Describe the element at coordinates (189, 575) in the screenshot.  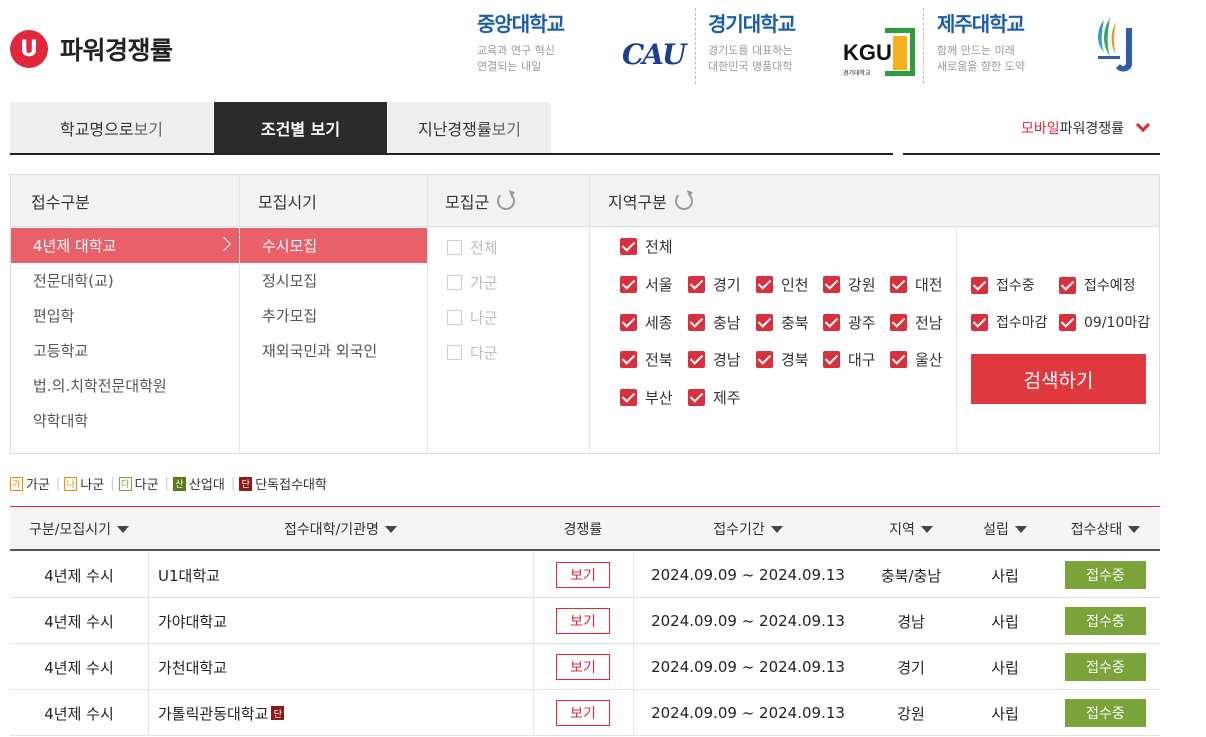
I see `school-name-link: U1대학교` at that location.